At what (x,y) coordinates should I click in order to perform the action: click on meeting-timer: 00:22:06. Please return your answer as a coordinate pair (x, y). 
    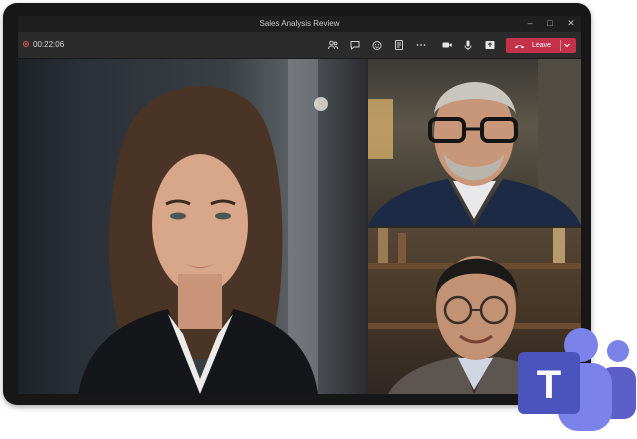
    Looking at the image, I should click on (49, 44).